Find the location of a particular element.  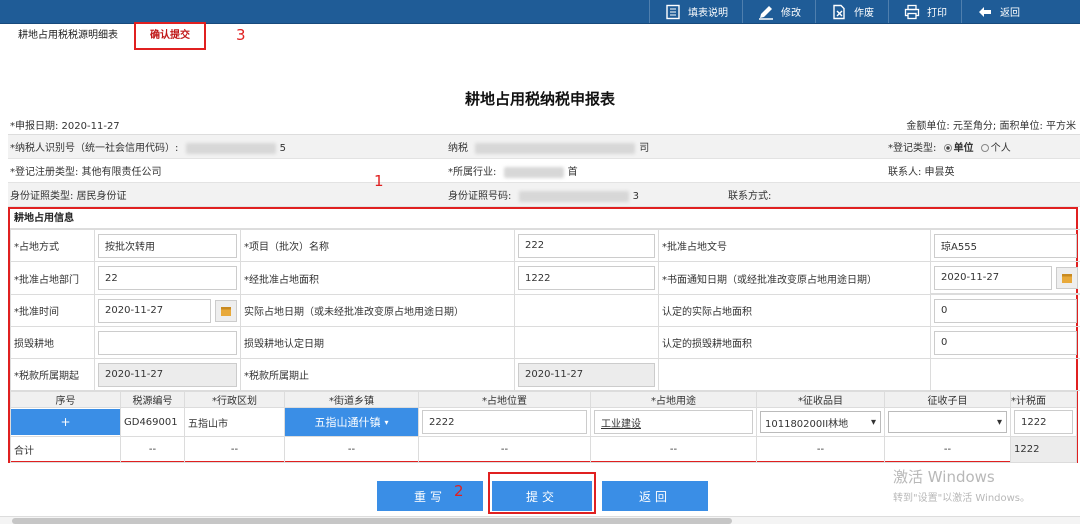

page-title: 耕地占用税纳税申报表 is located at coordinates (539, 99).